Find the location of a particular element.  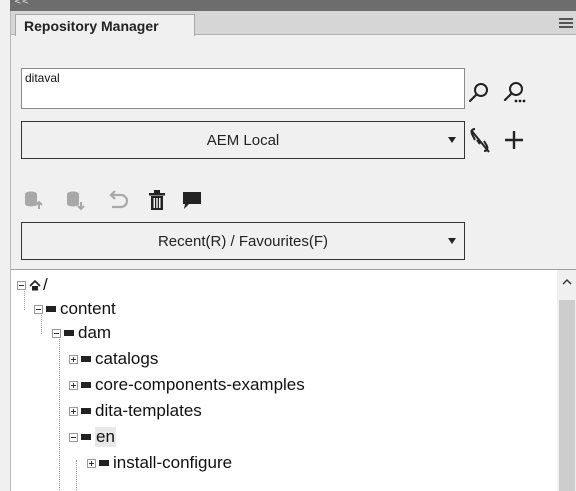

tree-node-label: en is located at coordinates (105, 437).